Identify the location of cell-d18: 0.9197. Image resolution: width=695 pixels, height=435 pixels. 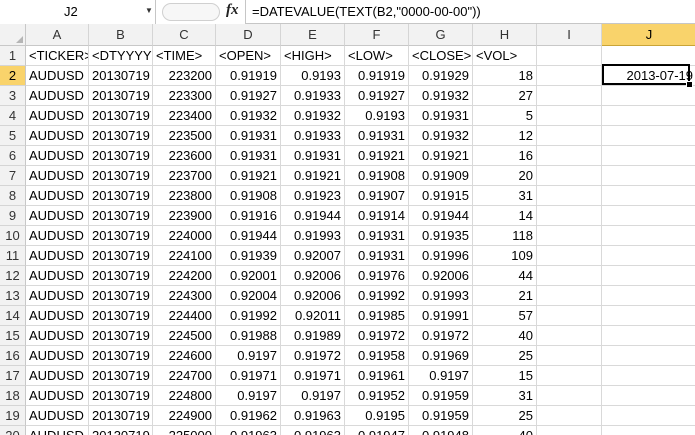
(248, 396).